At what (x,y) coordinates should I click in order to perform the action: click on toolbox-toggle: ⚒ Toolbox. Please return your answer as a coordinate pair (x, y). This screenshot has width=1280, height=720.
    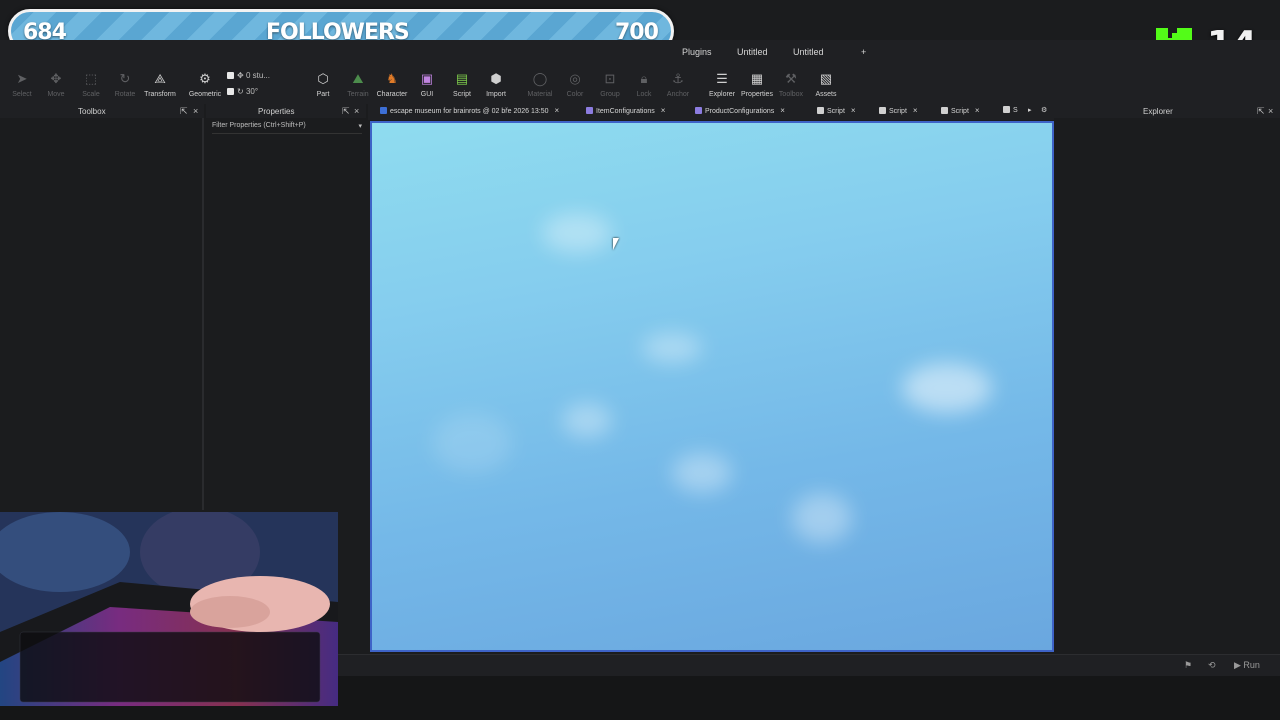
    Looking at the image, I should click on (791, 84).